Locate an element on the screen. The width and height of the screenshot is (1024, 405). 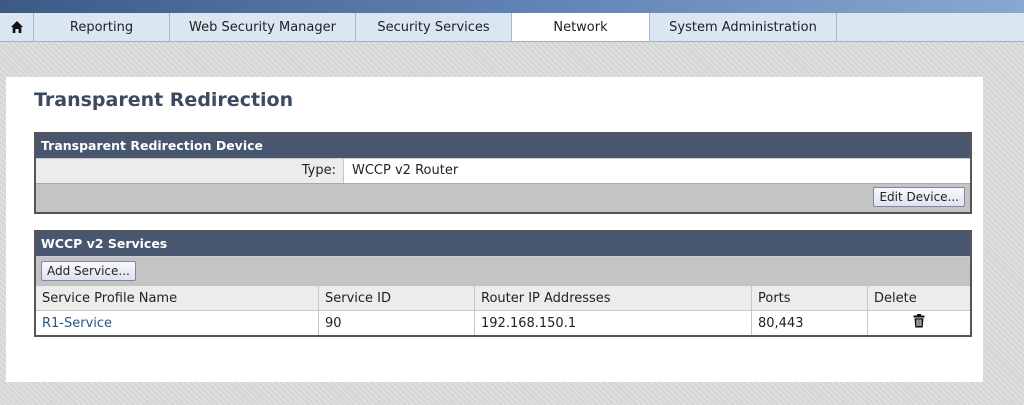
column-header-service-id: Service ID is located at coordinates (396, 298).